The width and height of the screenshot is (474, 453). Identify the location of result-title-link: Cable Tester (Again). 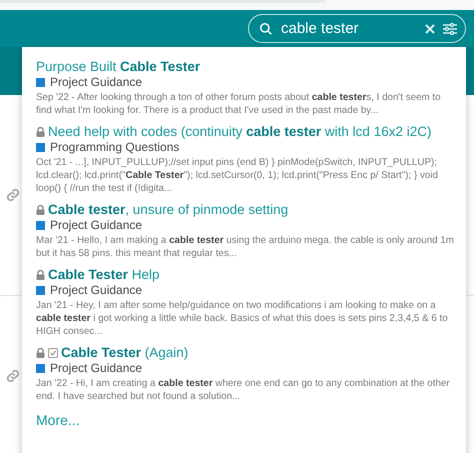
(124, 352).